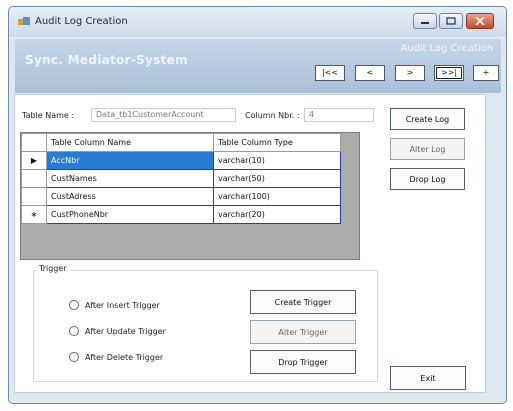  I want to click on column-nbr-label: Column Nbr. :, so click(272, 115).